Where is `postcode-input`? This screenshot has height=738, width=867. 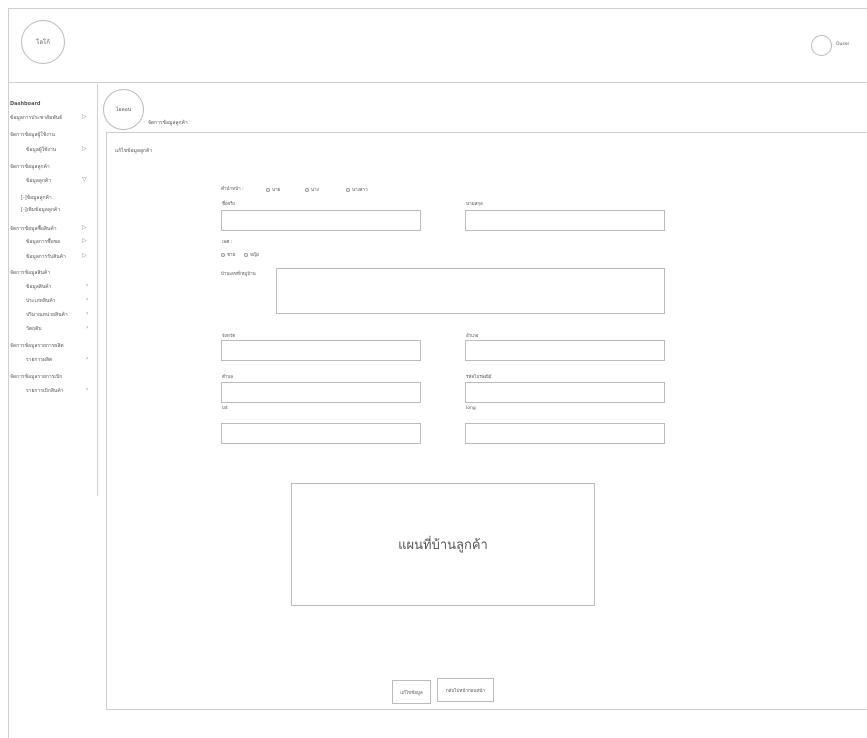
postcode-input is located at coordinates (565, 392).